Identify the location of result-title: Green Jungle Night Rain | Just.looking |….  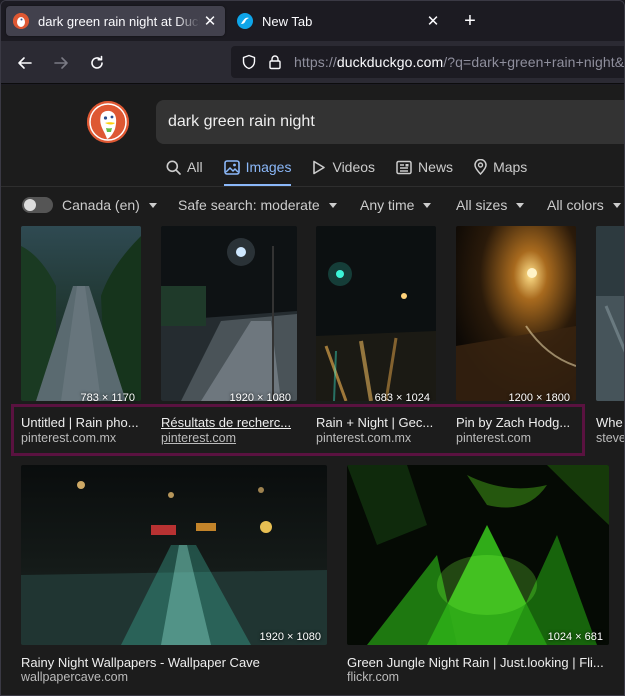
(478, 662).